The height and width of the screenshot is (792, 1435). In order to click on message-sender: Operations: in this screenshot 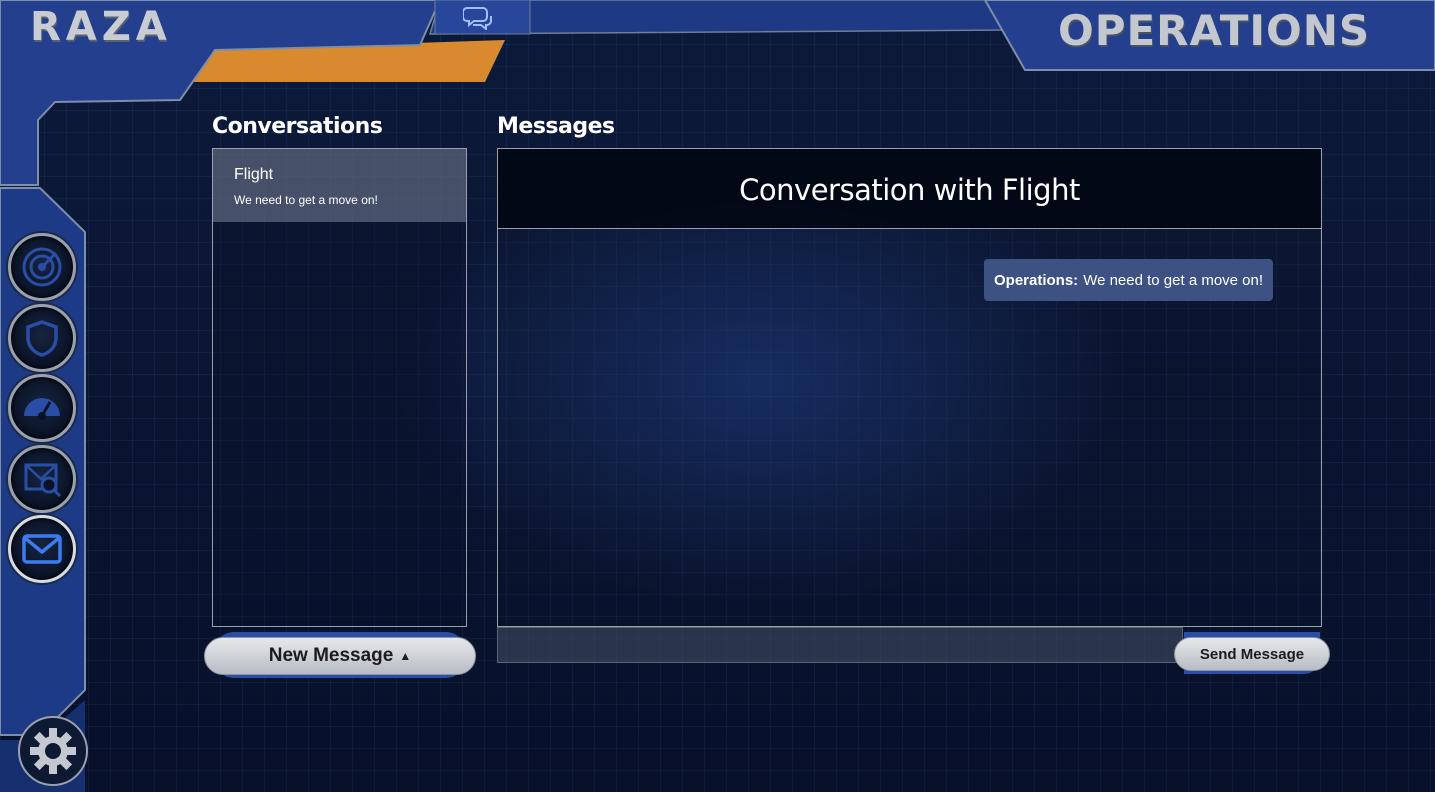, I will do `click(1036, 280)`.